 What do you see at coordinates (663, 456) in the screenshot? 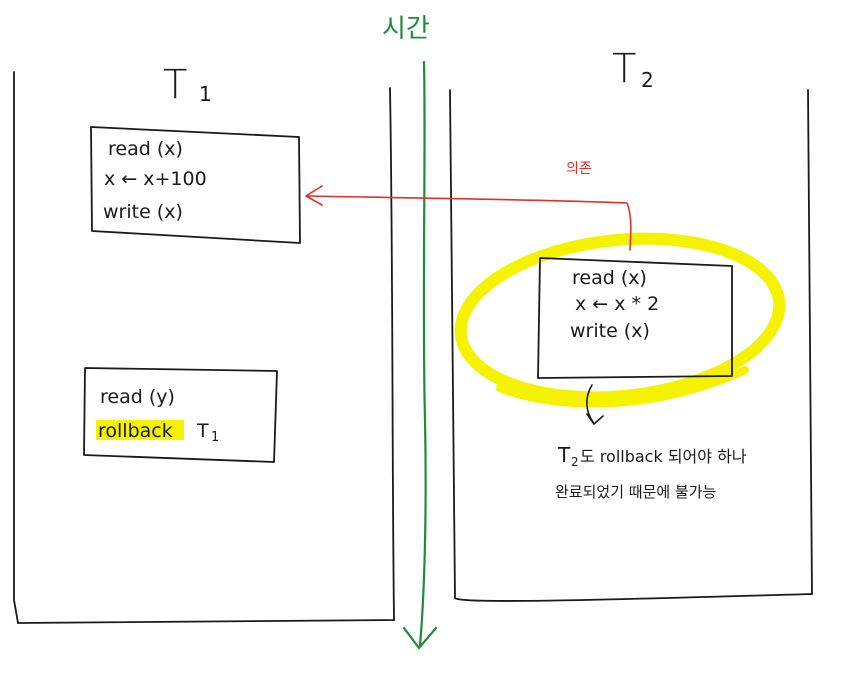
I see `note-line1-rest: 도 rollback 되어야 하나` at bounding box center [663, 456].